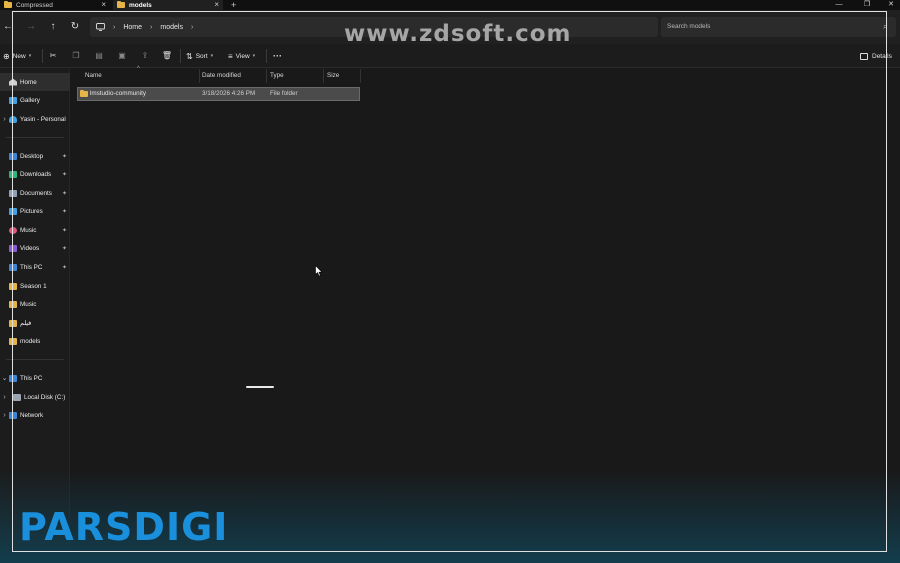 The image size is (900, 563). What do you see at coordinates (867, 5) in the screenshot?
I see `maximize-button: ❐` at bounding box center [867, 5].